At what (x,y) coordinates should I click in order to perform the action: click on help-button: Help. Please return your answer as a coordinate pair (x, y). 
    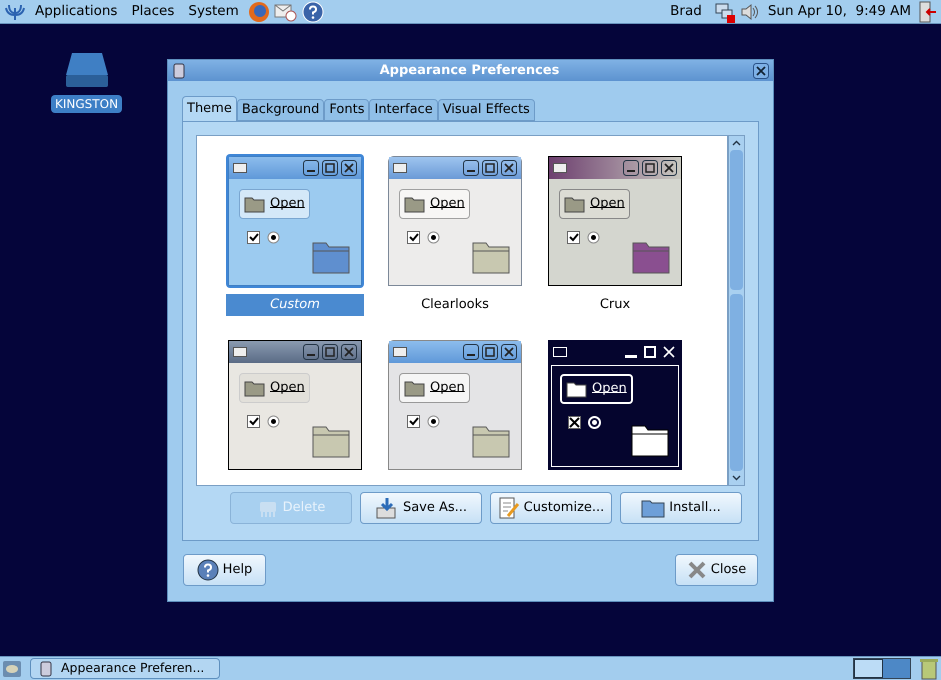
    Looking at the image, I should click on (224, 570).